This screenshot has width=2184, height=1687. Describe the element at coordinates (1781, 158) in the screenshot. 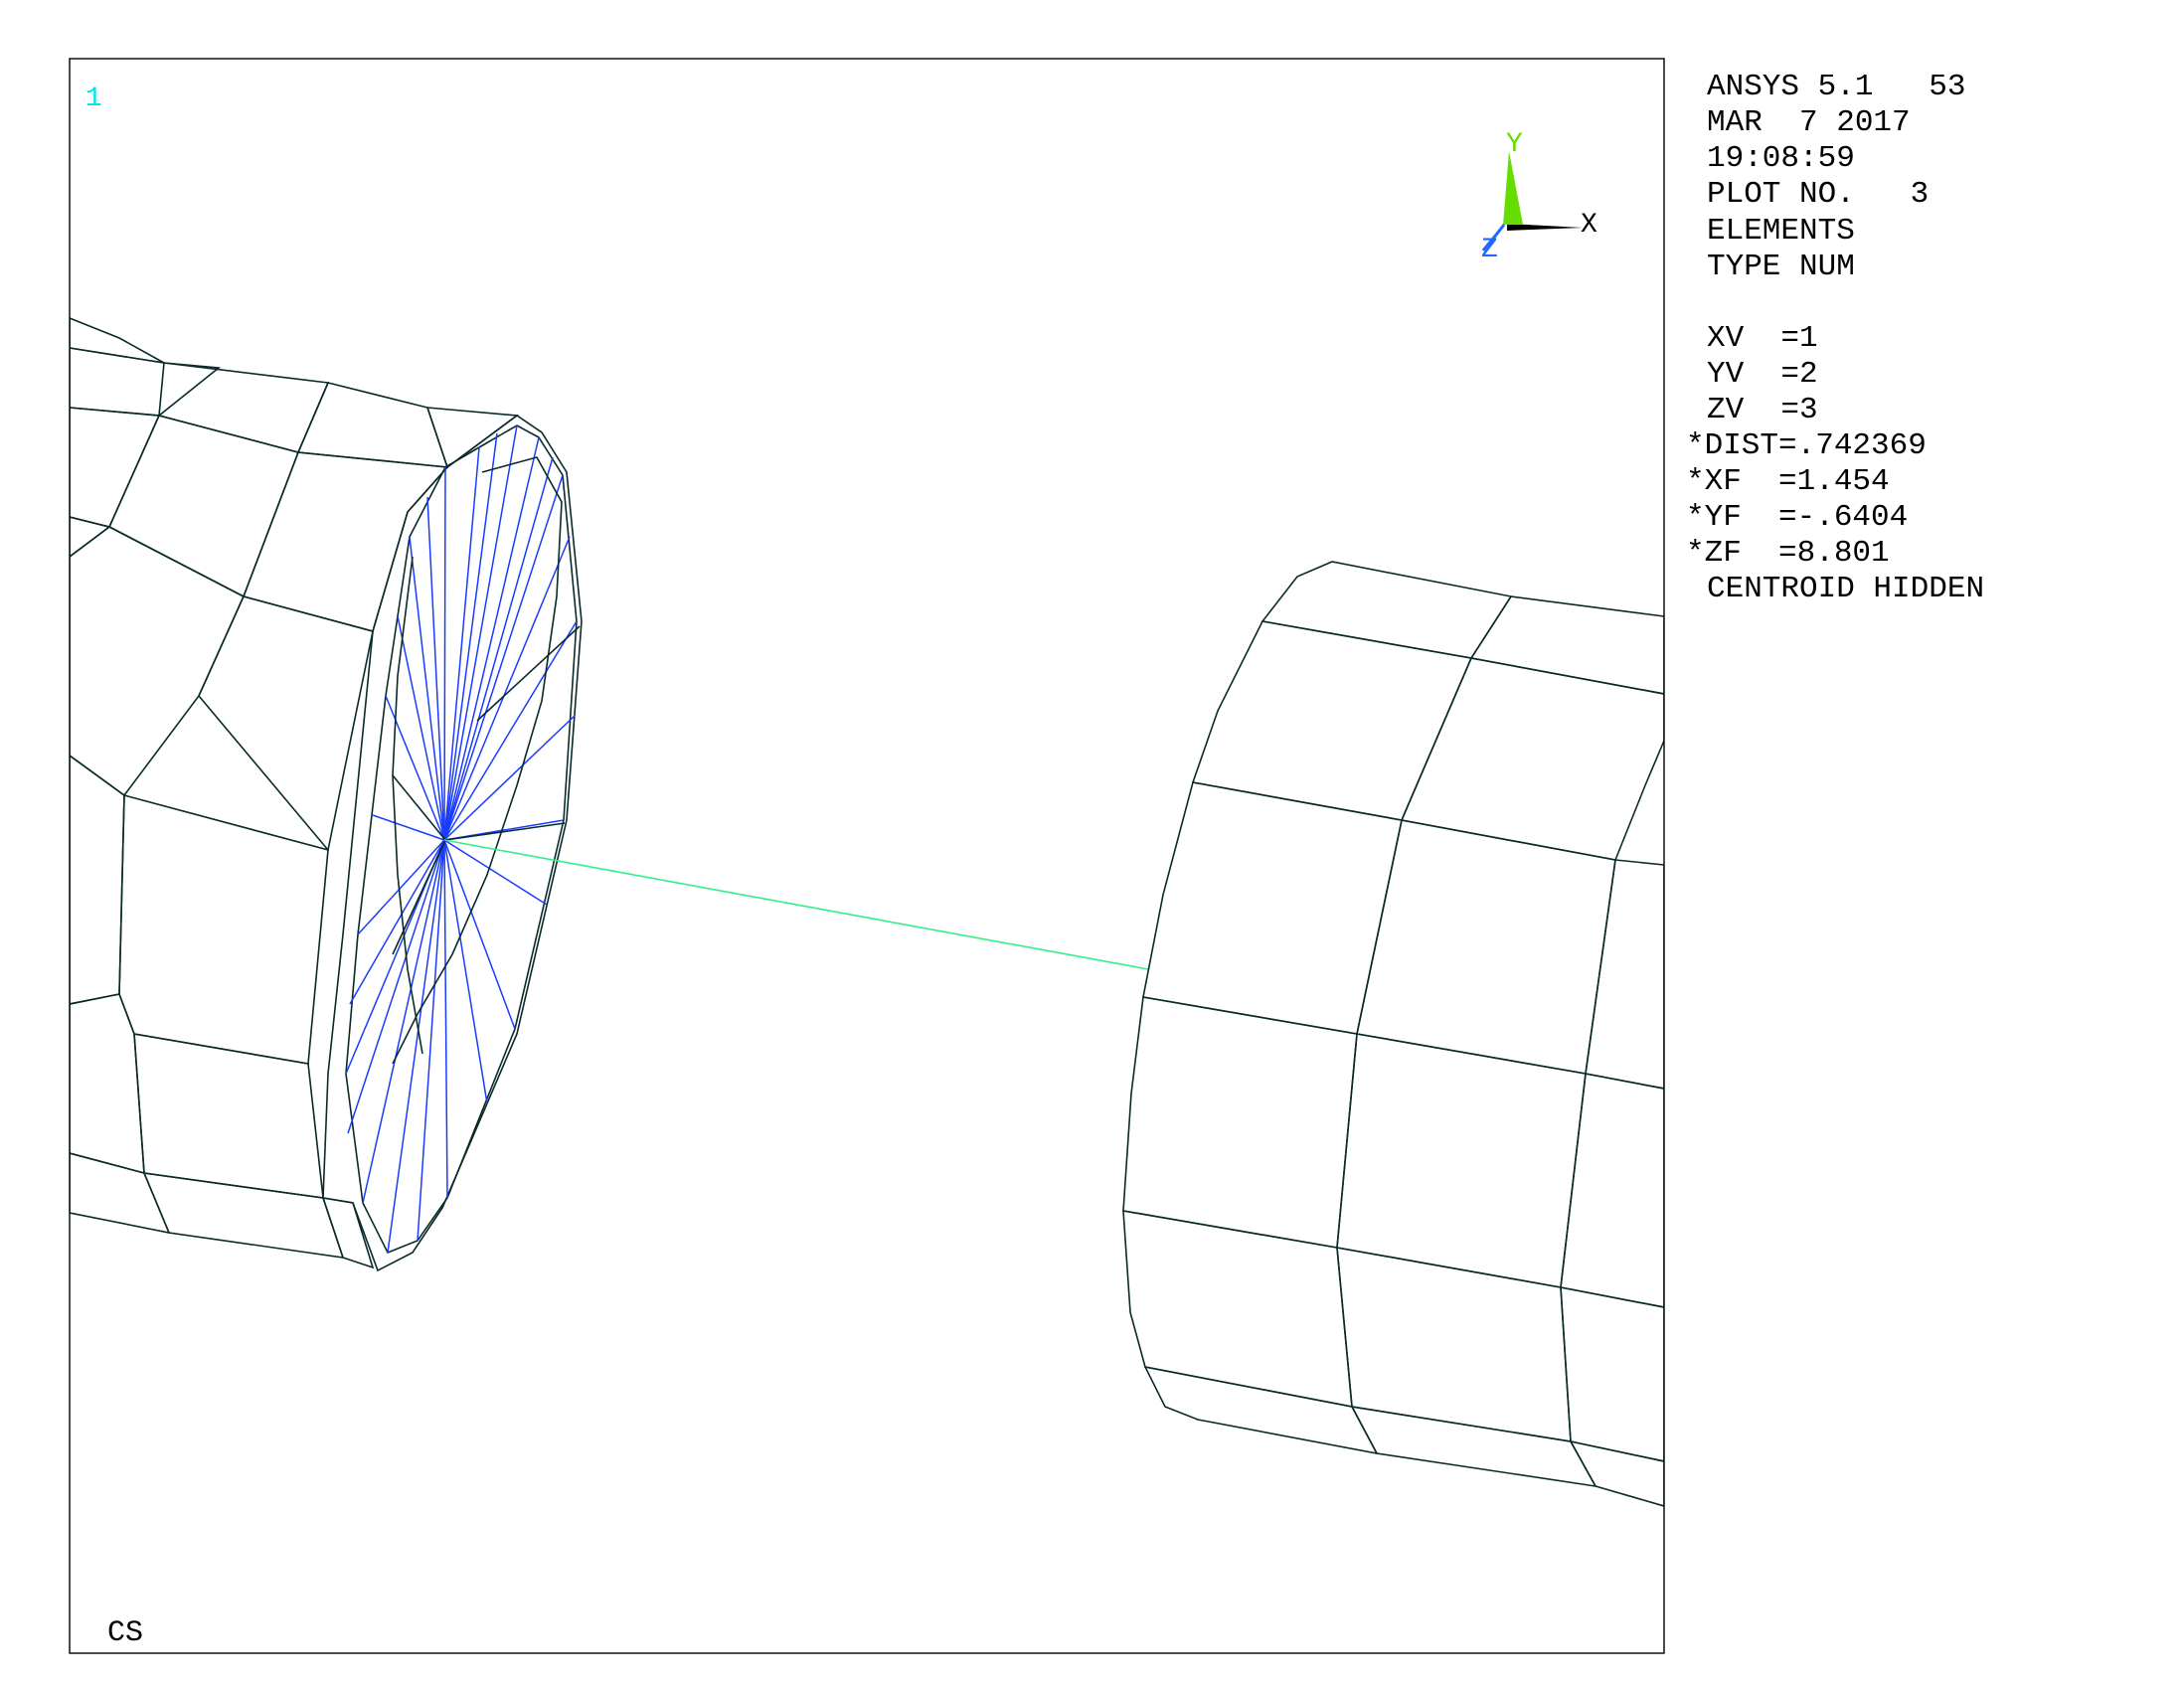

I see `info-line: 19:08:59` at that location.